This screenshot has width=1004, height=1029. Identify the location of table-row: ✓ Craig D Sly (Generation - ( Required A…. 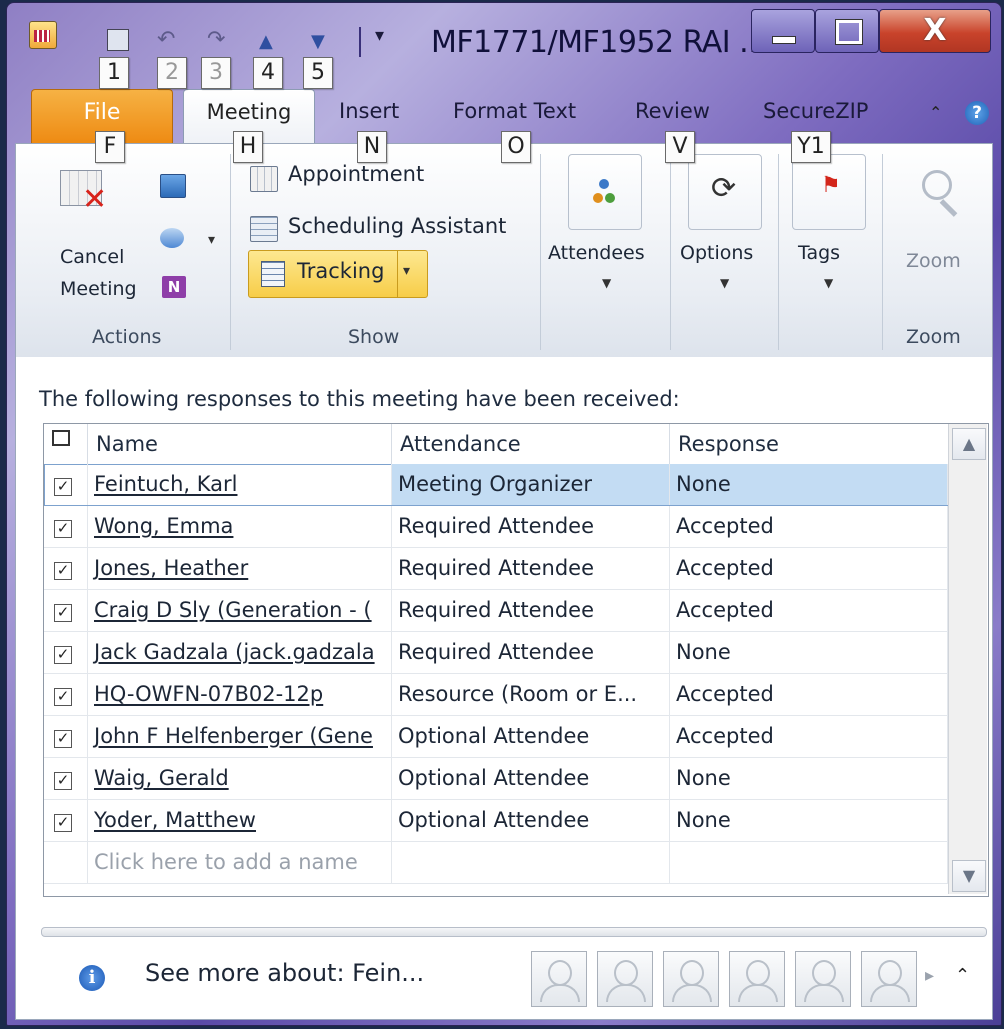
(496, 611).